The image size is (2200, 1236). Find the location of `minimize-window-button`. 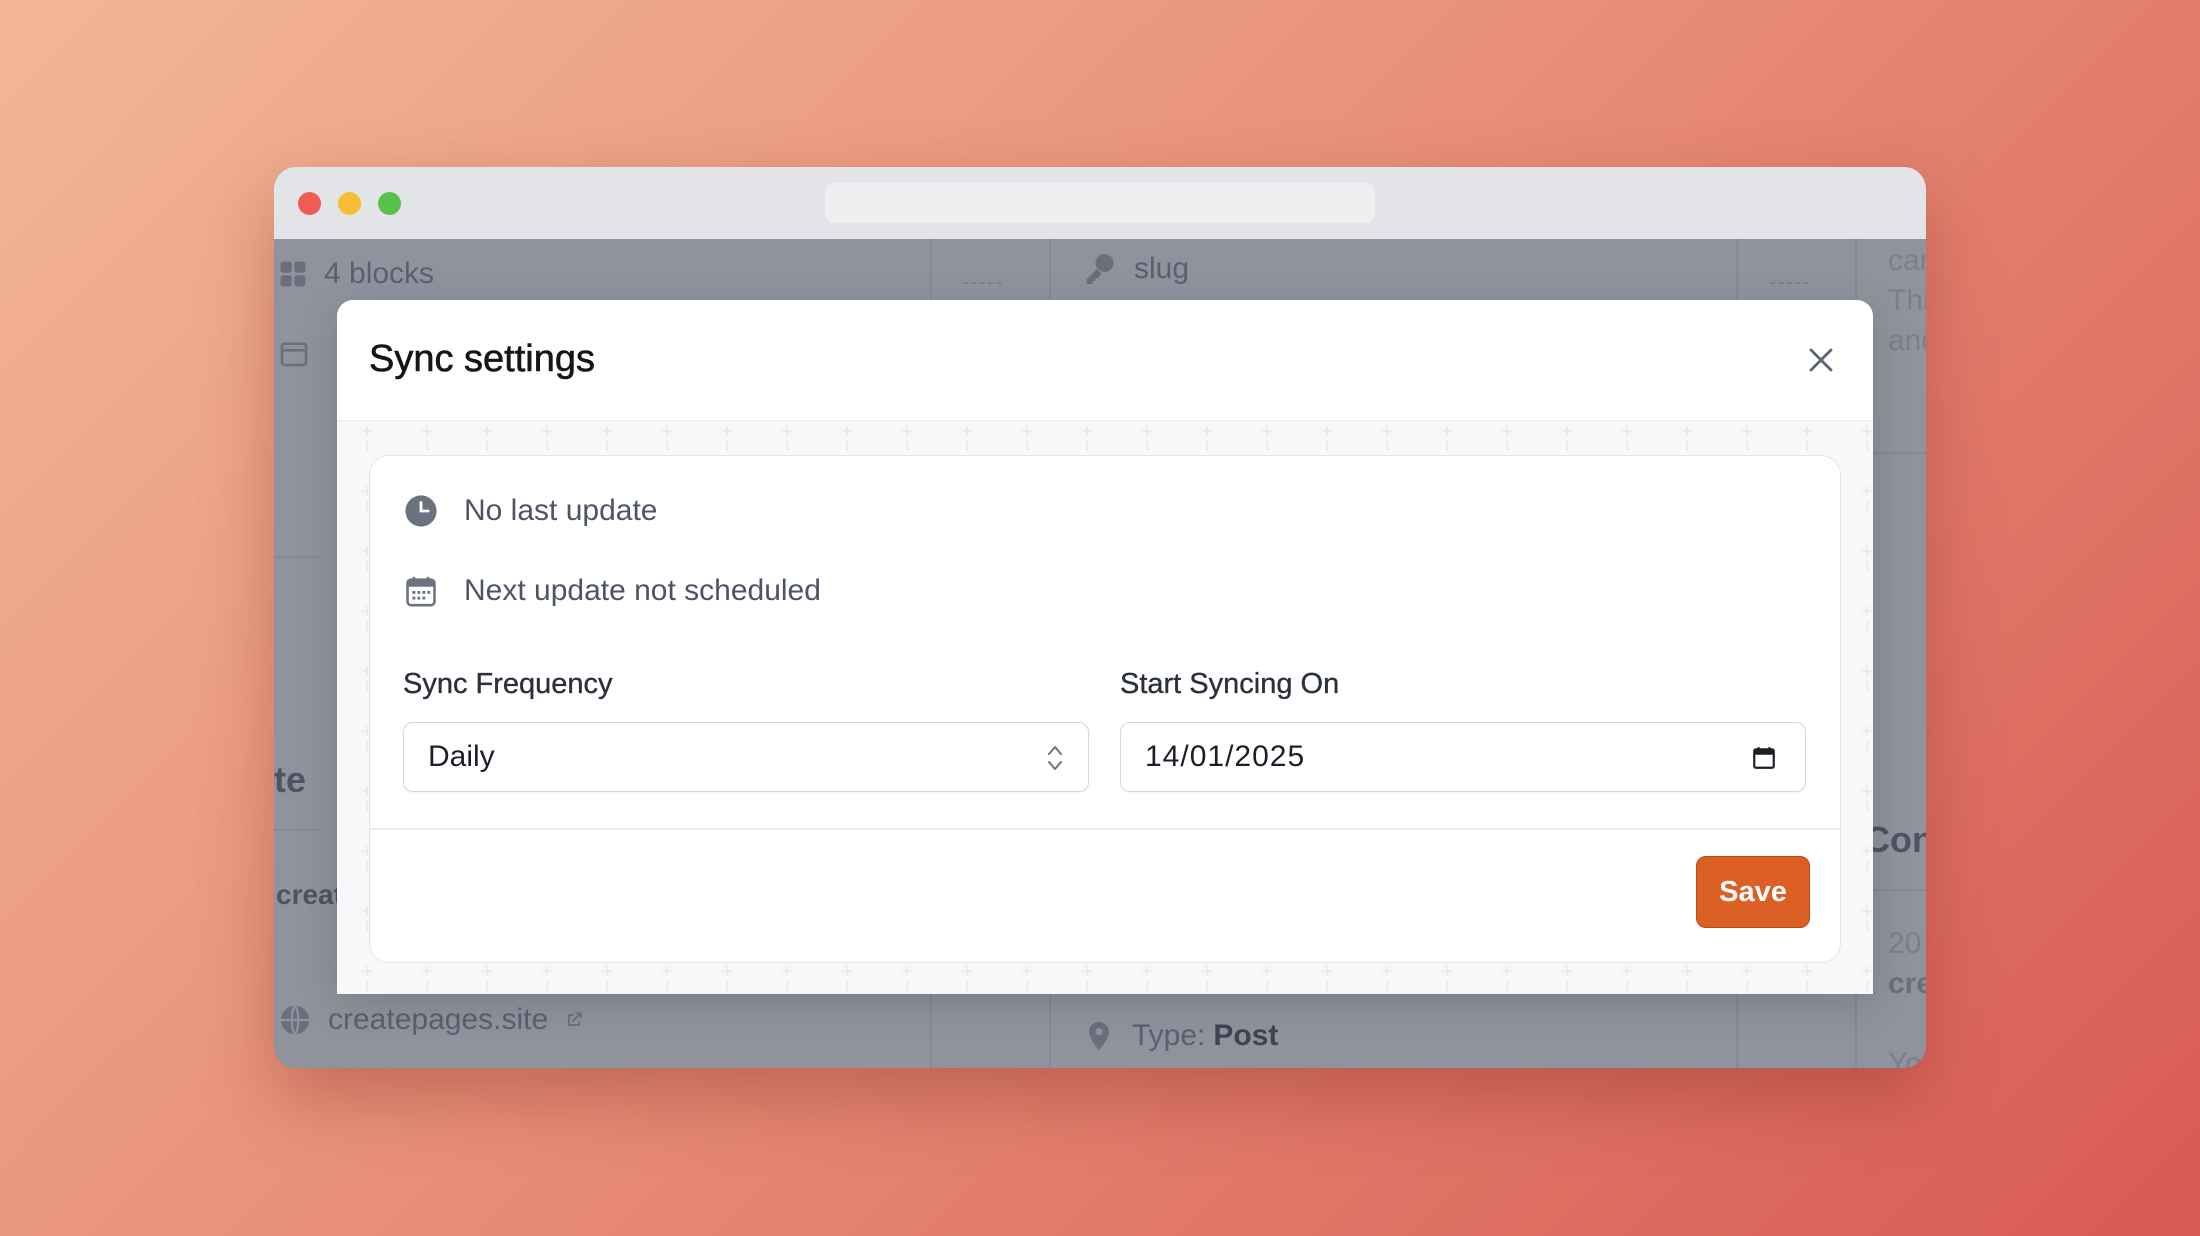

minimize-window-button is located at coordinates (349, 203).